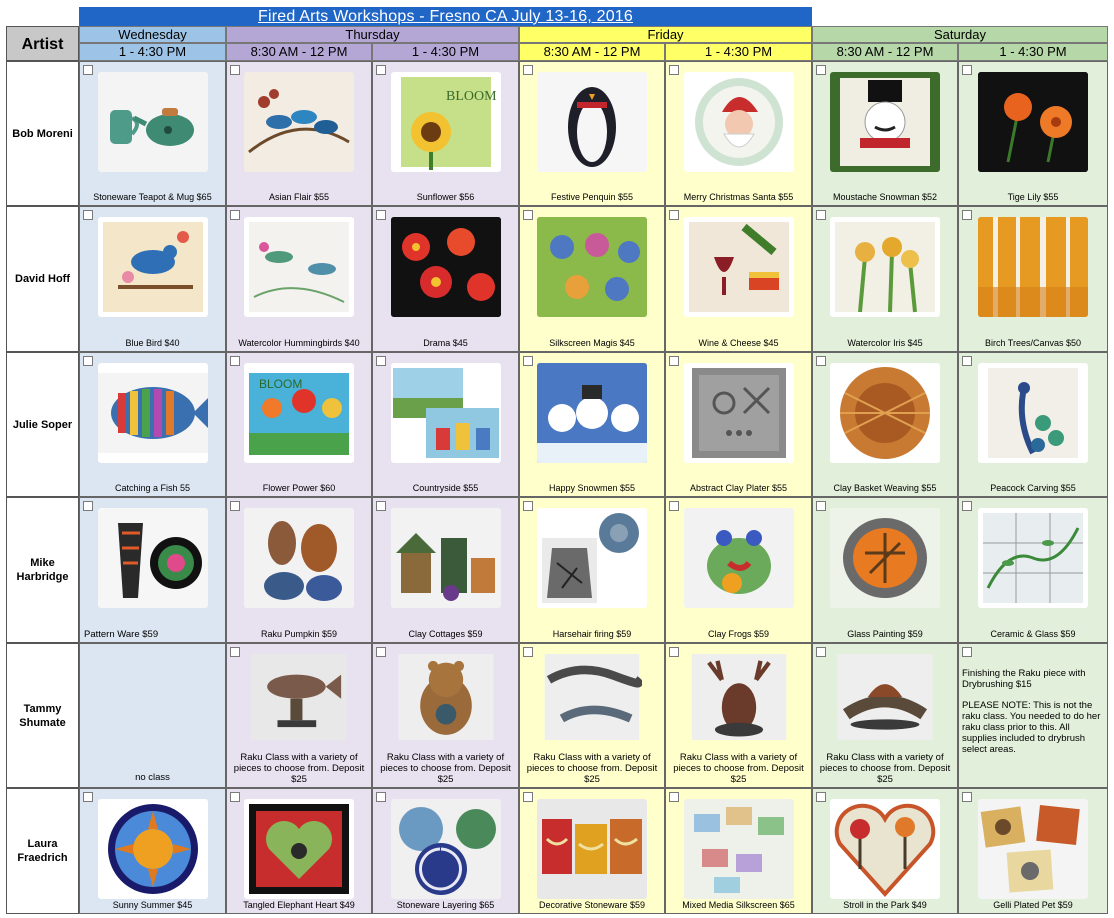  Describe the element at coordinates (885, 851) in the screenshot. I see `class-cell: Stroll in the Park $49` at that location.